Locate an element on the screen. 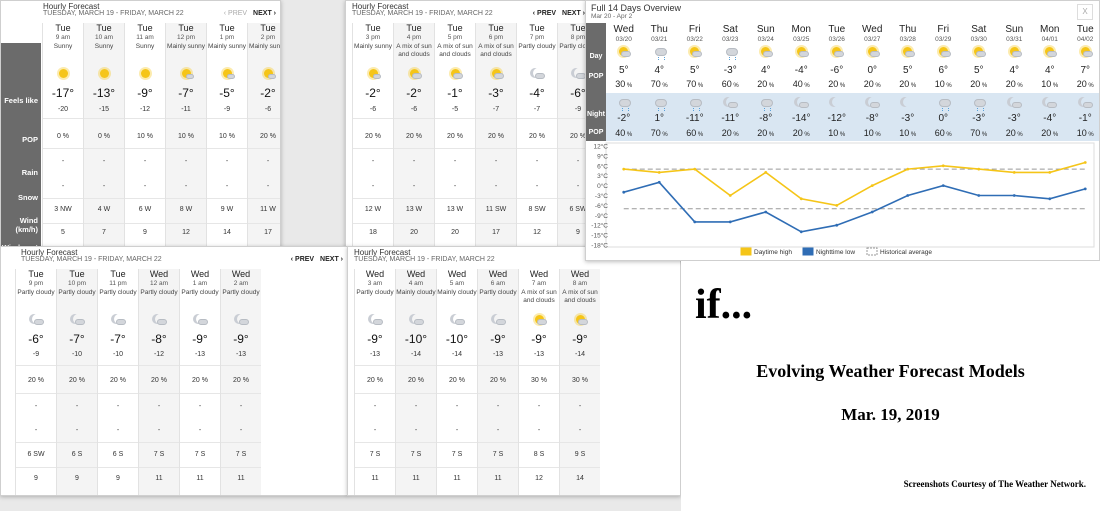  y-tick-label: -18°C is located at coordinates (599, 246).